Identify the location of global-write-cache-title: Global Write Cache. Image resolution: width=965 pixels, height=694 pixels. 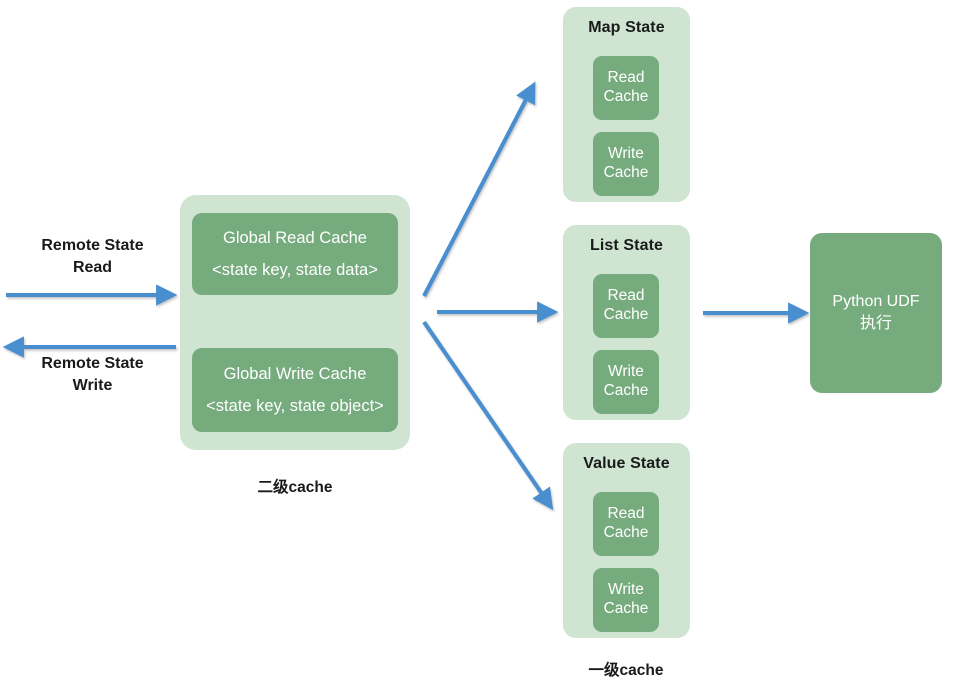
(295, 374).